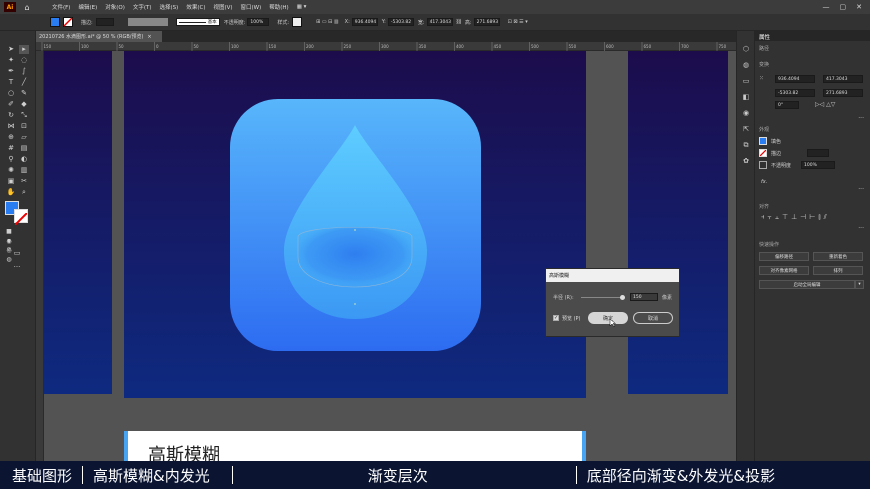 The image size is (870, 489). What do you see at coordinates (297, 22) in the screenshot?
I see `graphic-style-swatch` at bounding box center [297, 22].